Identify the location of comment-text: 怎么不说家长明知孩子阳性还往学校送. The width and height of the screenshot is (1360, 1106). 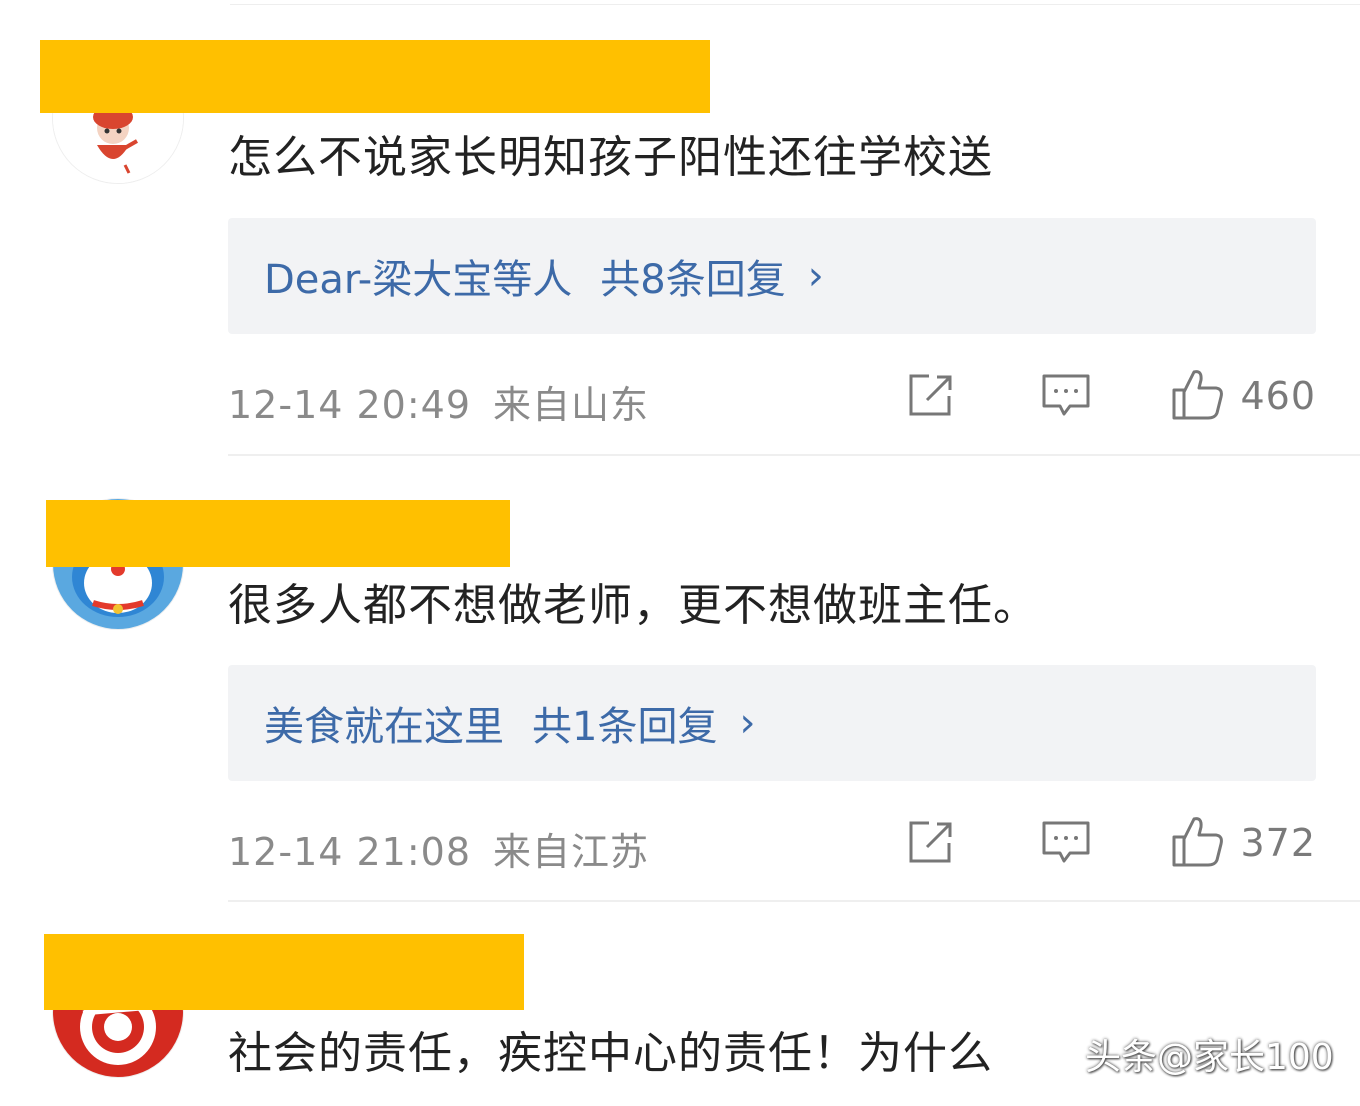
(610, 157).